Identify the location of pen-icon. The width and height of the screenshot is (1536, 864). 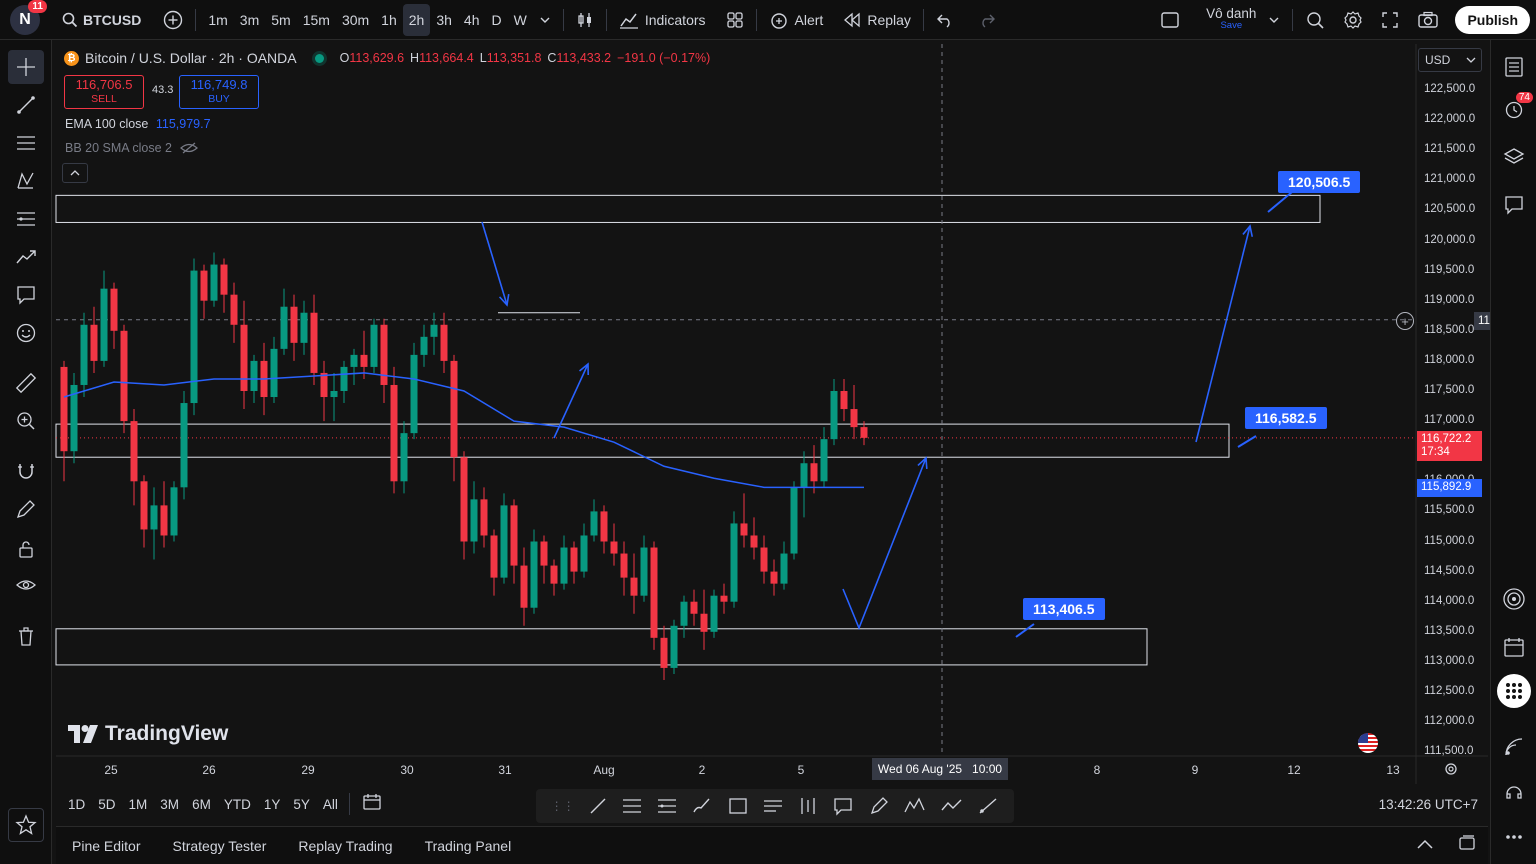
(879, 806).